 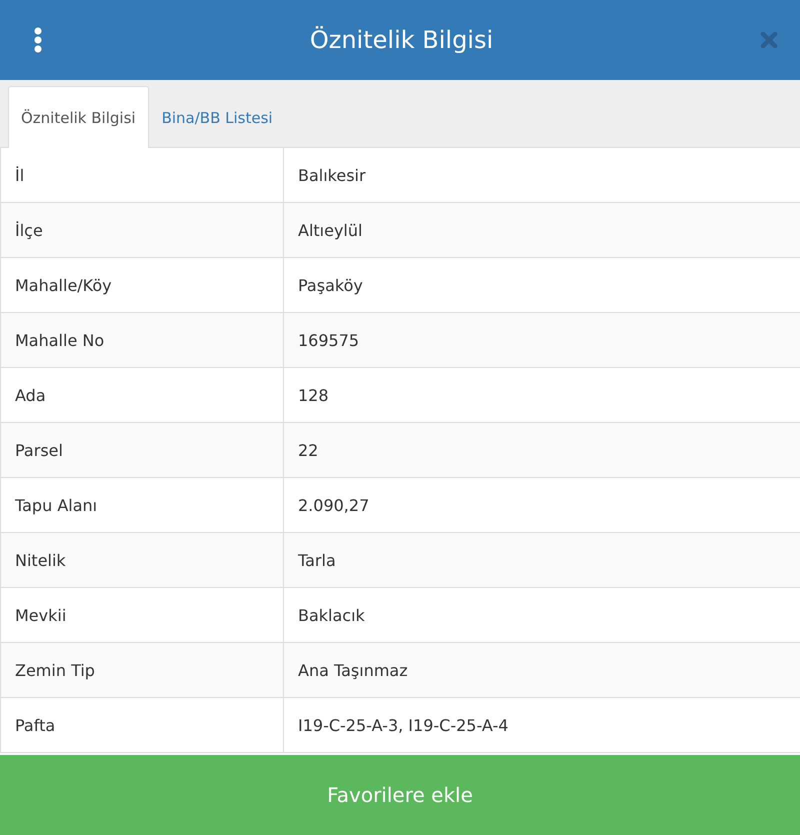 I want to click on table-cell-text: 2.090,27, so click(x=333, y=505).